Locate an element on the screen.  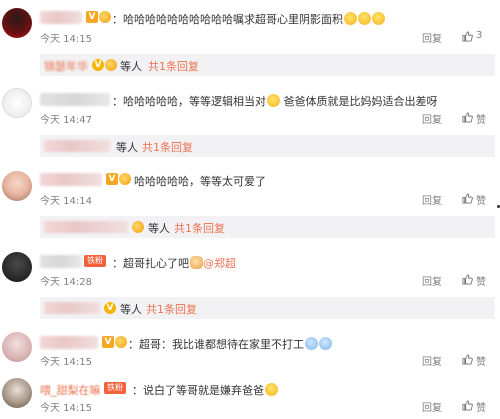
comment-actions: 回复 3 is located at coordinates (457, 37).